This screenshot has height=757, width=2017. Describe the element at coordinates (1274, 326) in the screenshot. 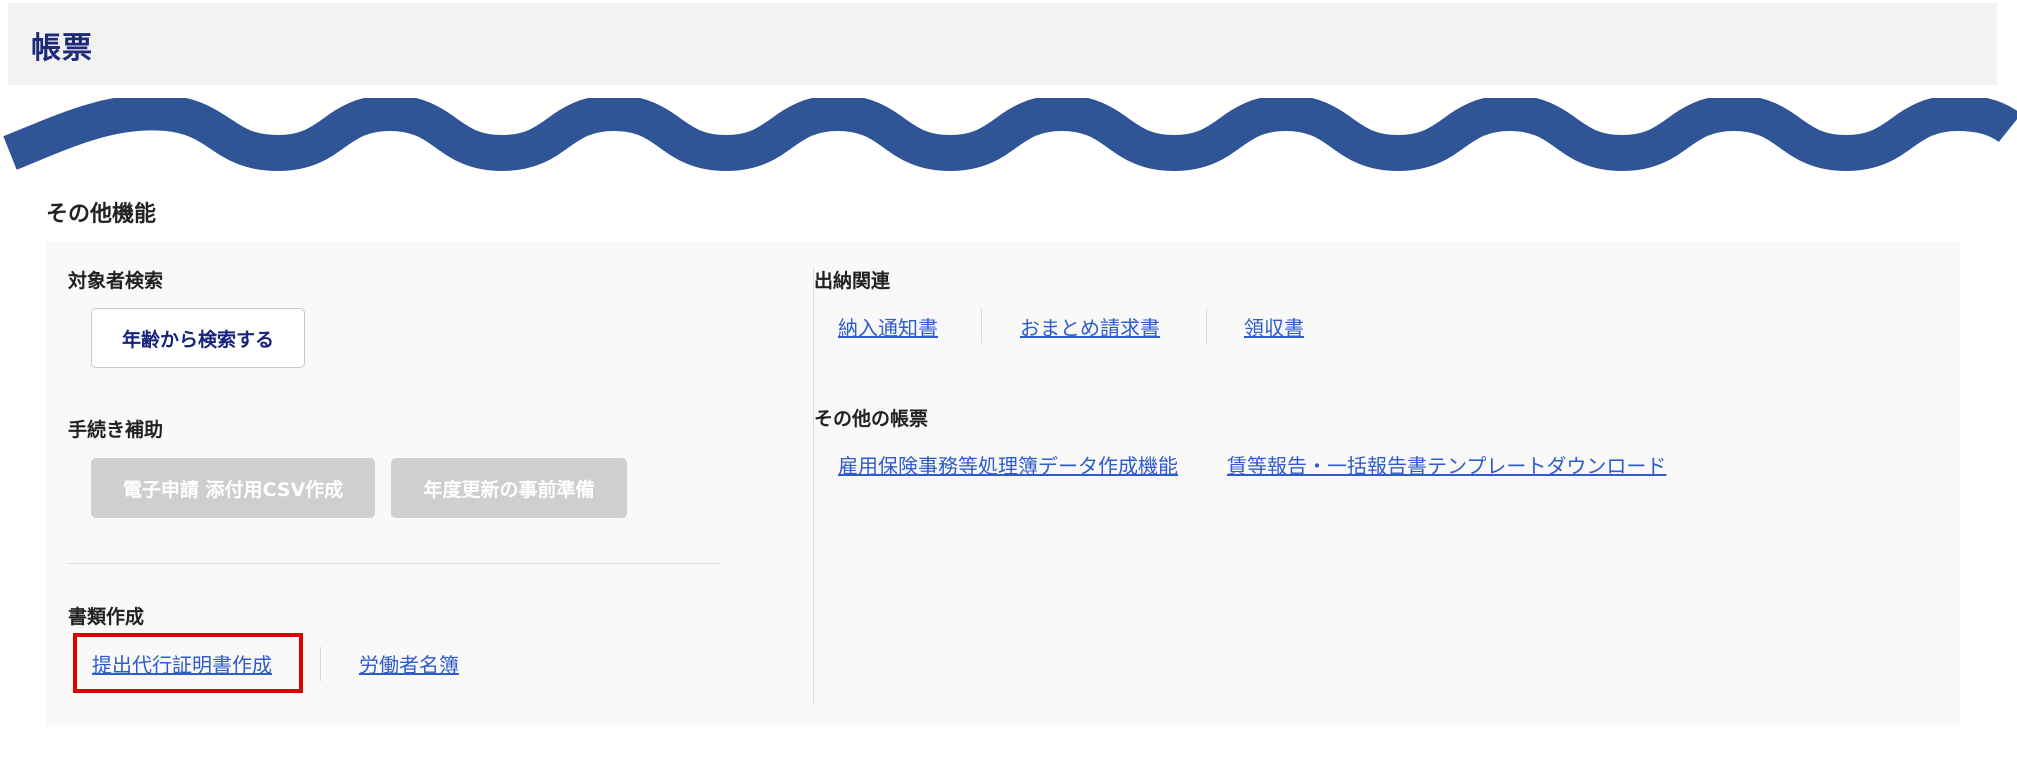

I see `link-receipt: 領収書` at that location.